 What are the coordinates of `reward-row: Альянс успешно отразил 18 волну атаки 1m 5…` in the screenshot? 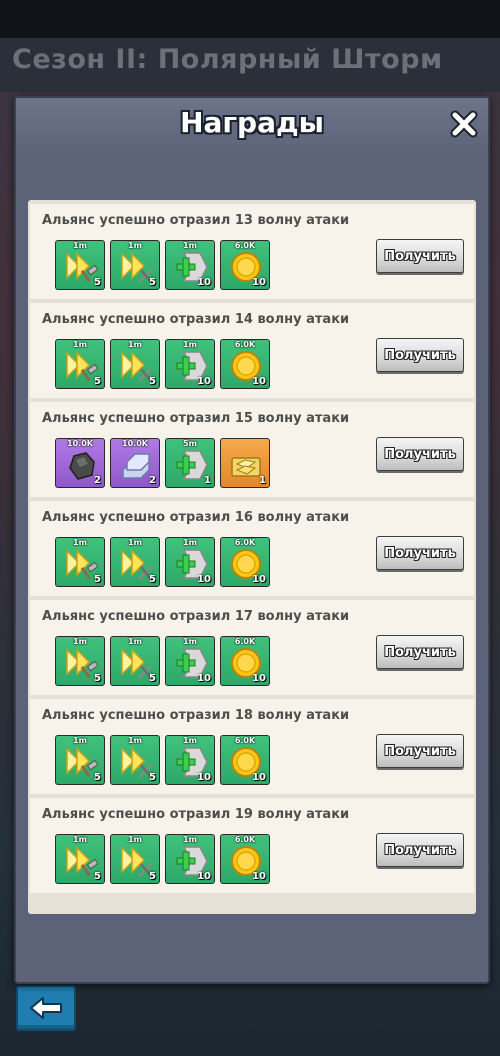 It's located at (252, 746).